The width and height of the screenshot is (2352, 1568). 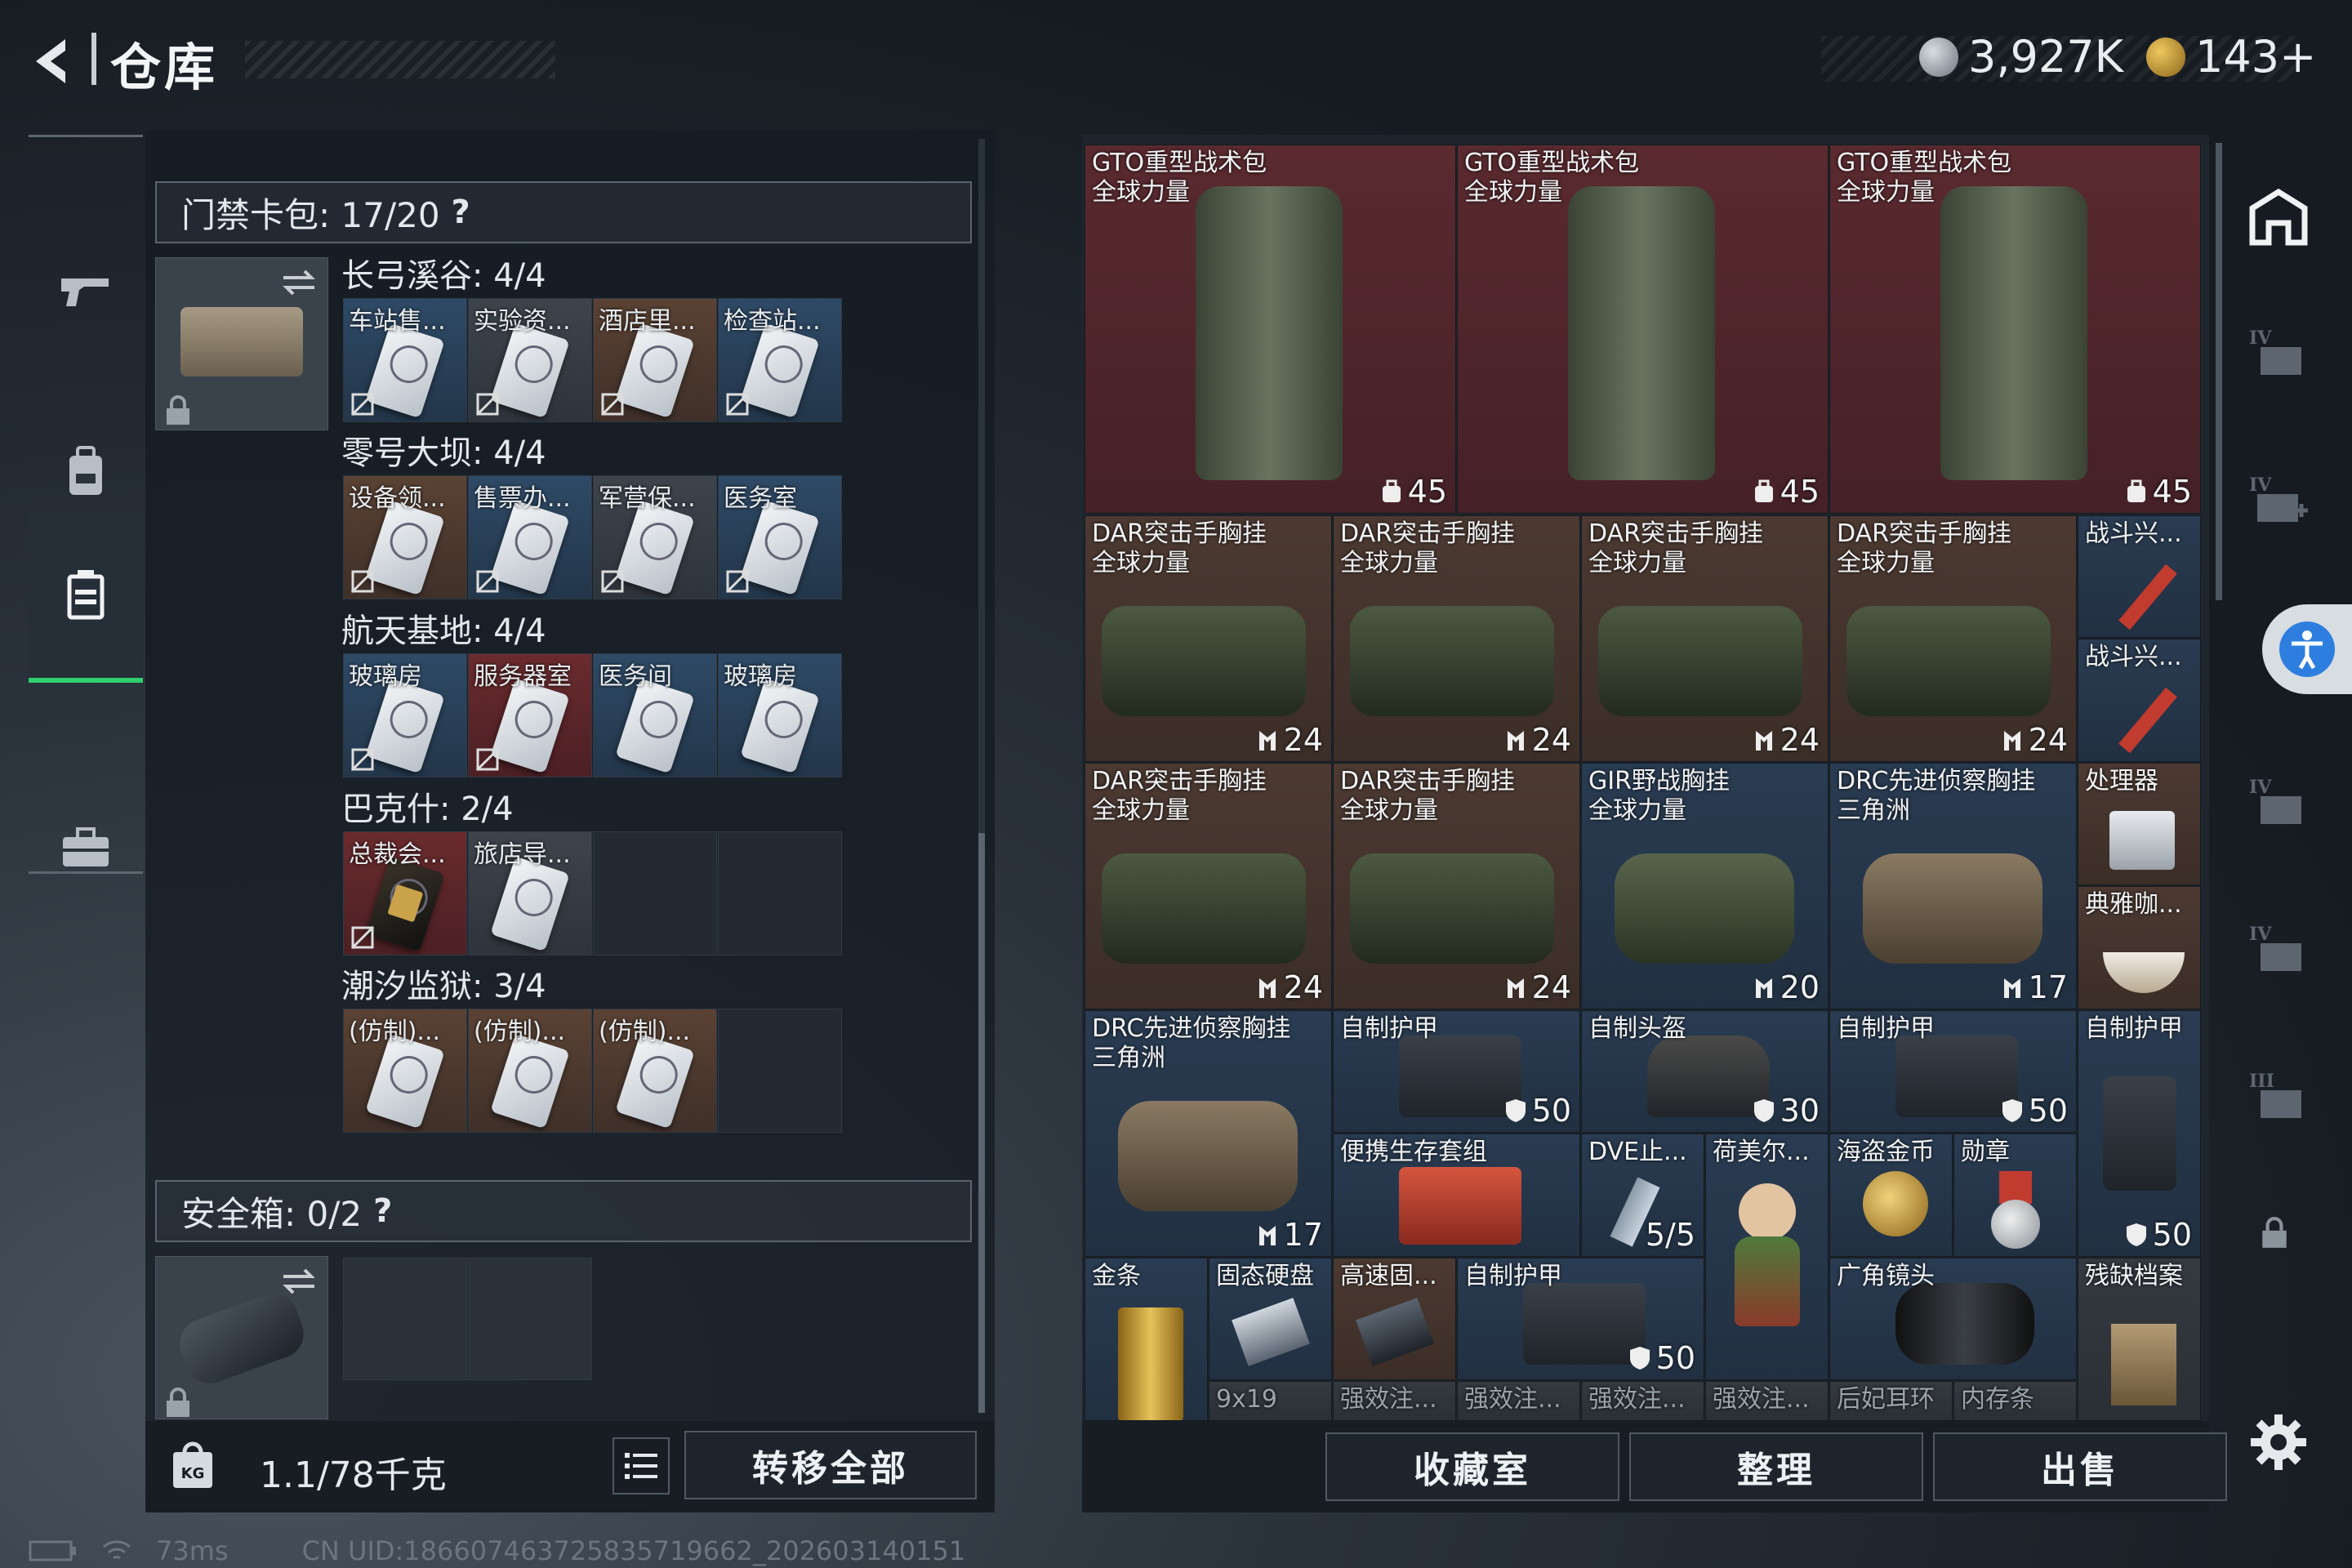 I want to click on keycard-help-icon: ?, so click(x=461, y=212).